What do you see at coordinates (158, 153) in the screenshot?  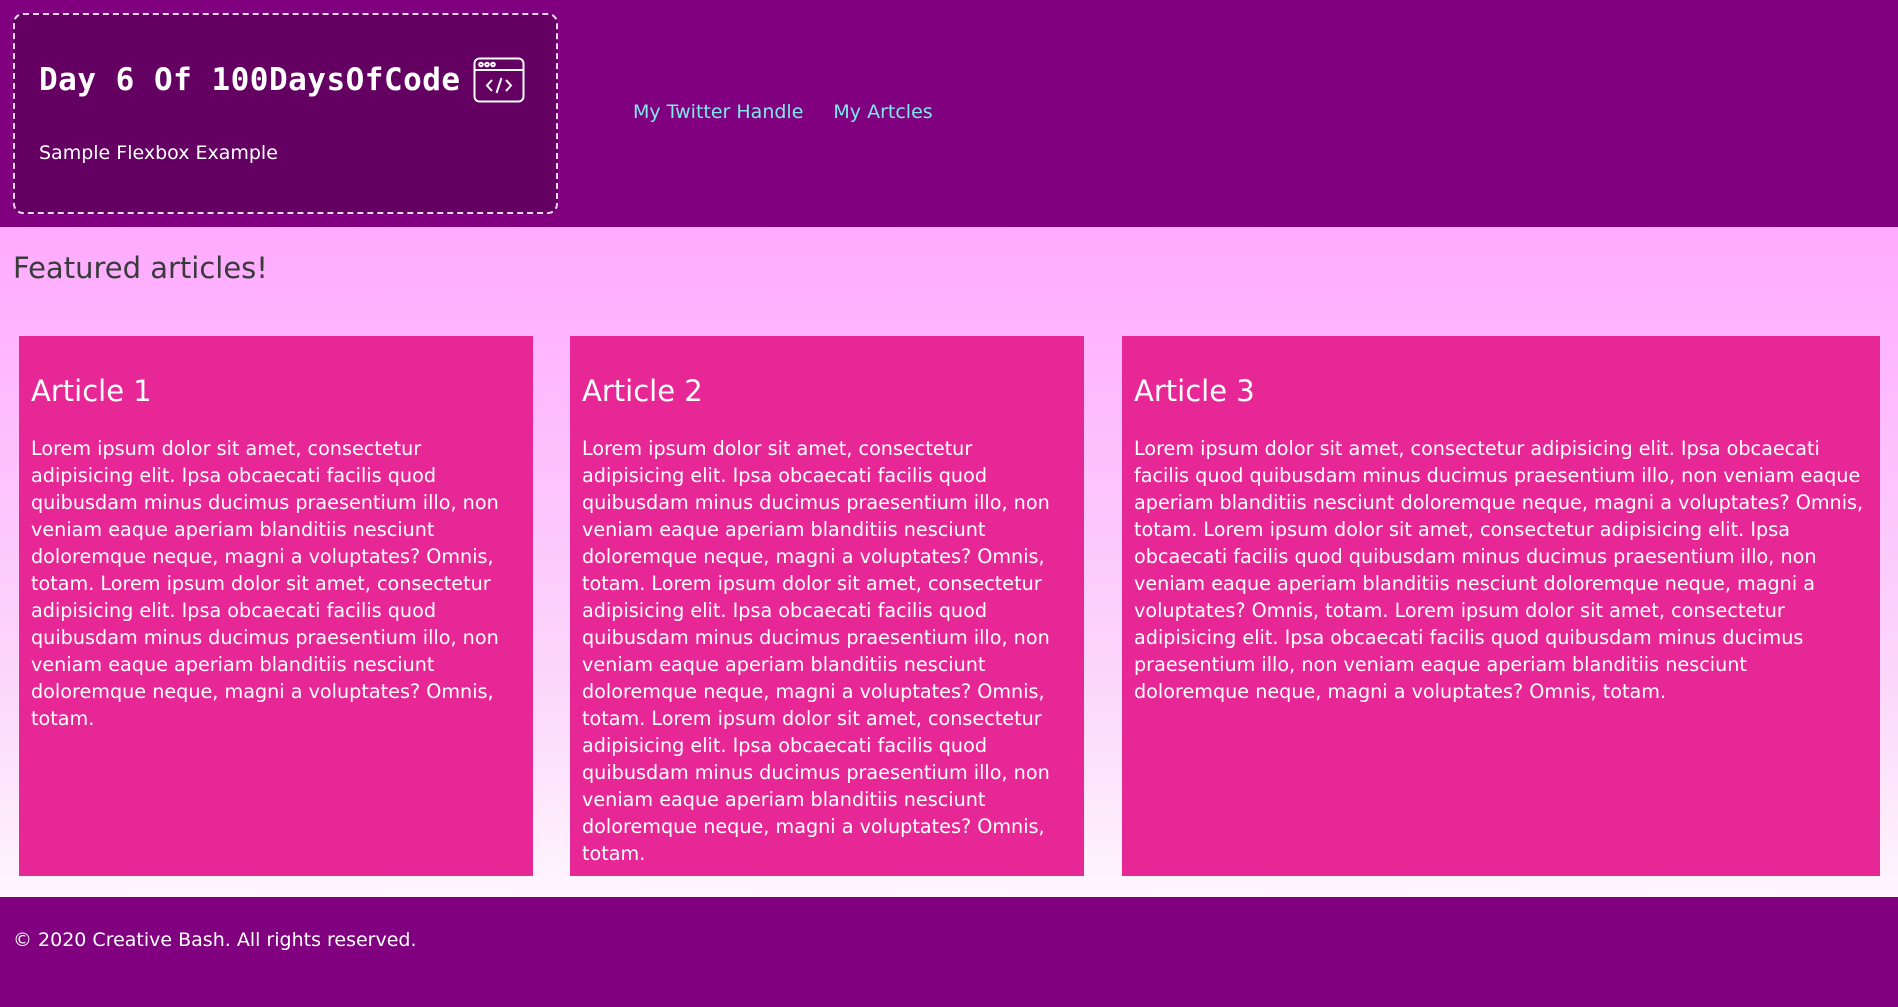 I see `site-subtitle: Sample Flexbox Example` at bounding box center [158, 153].